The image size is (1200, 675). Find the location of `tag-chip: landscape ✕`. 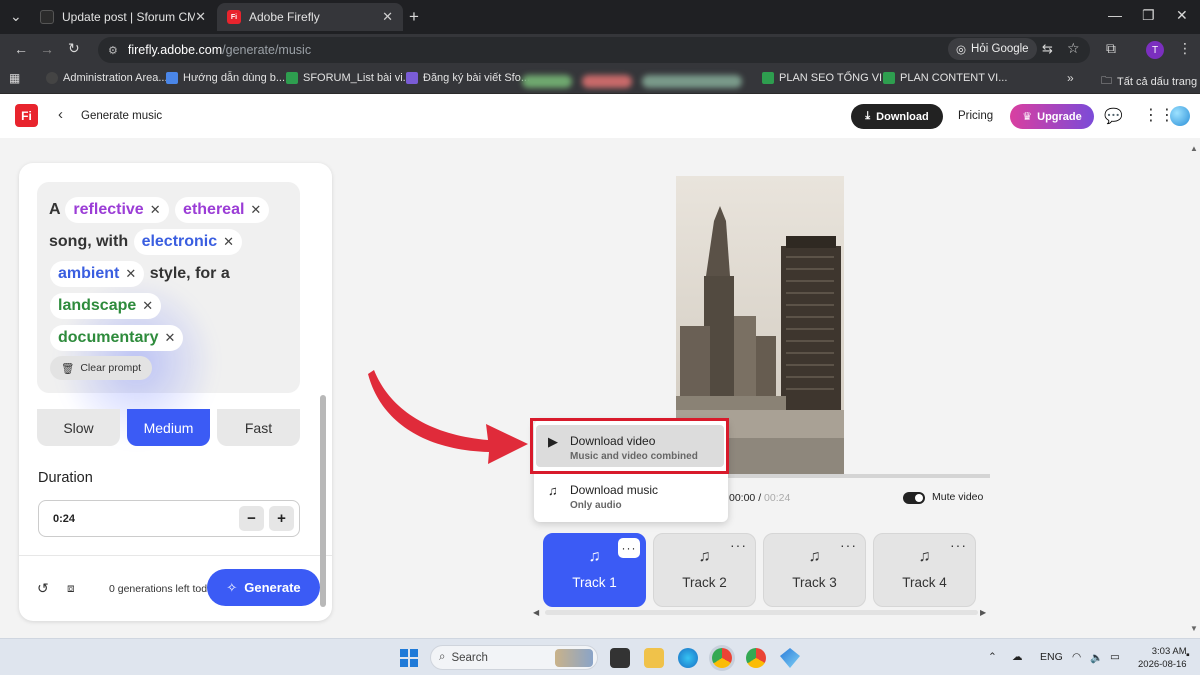

tag-chip: landscape ✕ is located at coordinates (106, 306).